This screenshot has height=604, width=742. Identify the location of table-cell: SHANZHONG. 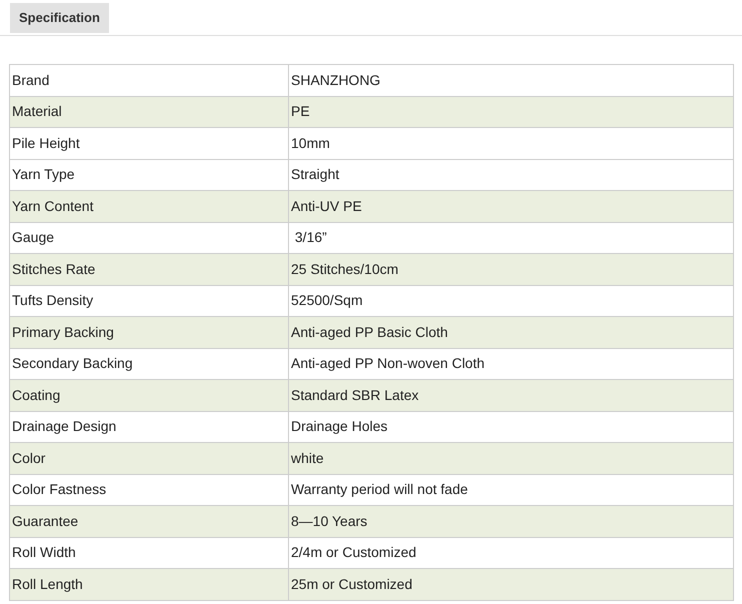
(511, 80).